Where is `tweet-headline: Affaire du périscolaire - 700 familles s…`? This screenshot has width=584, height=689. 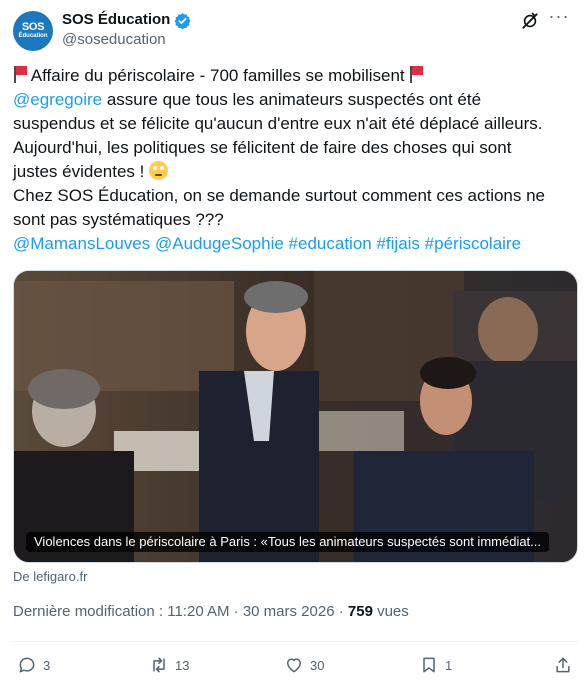
tweet-headline: Affaire du périscolaire - 700 familles s… is located at coordinates (217, 75).